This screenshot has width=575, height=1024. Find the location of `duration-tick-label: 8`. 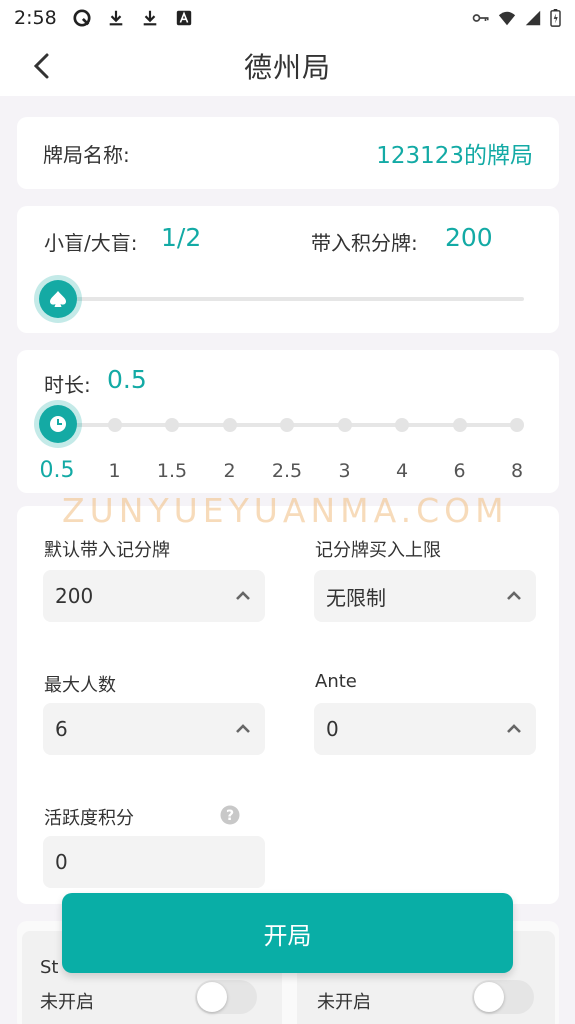

duration-tick-label: 8 is located at coordinates (517, 471).